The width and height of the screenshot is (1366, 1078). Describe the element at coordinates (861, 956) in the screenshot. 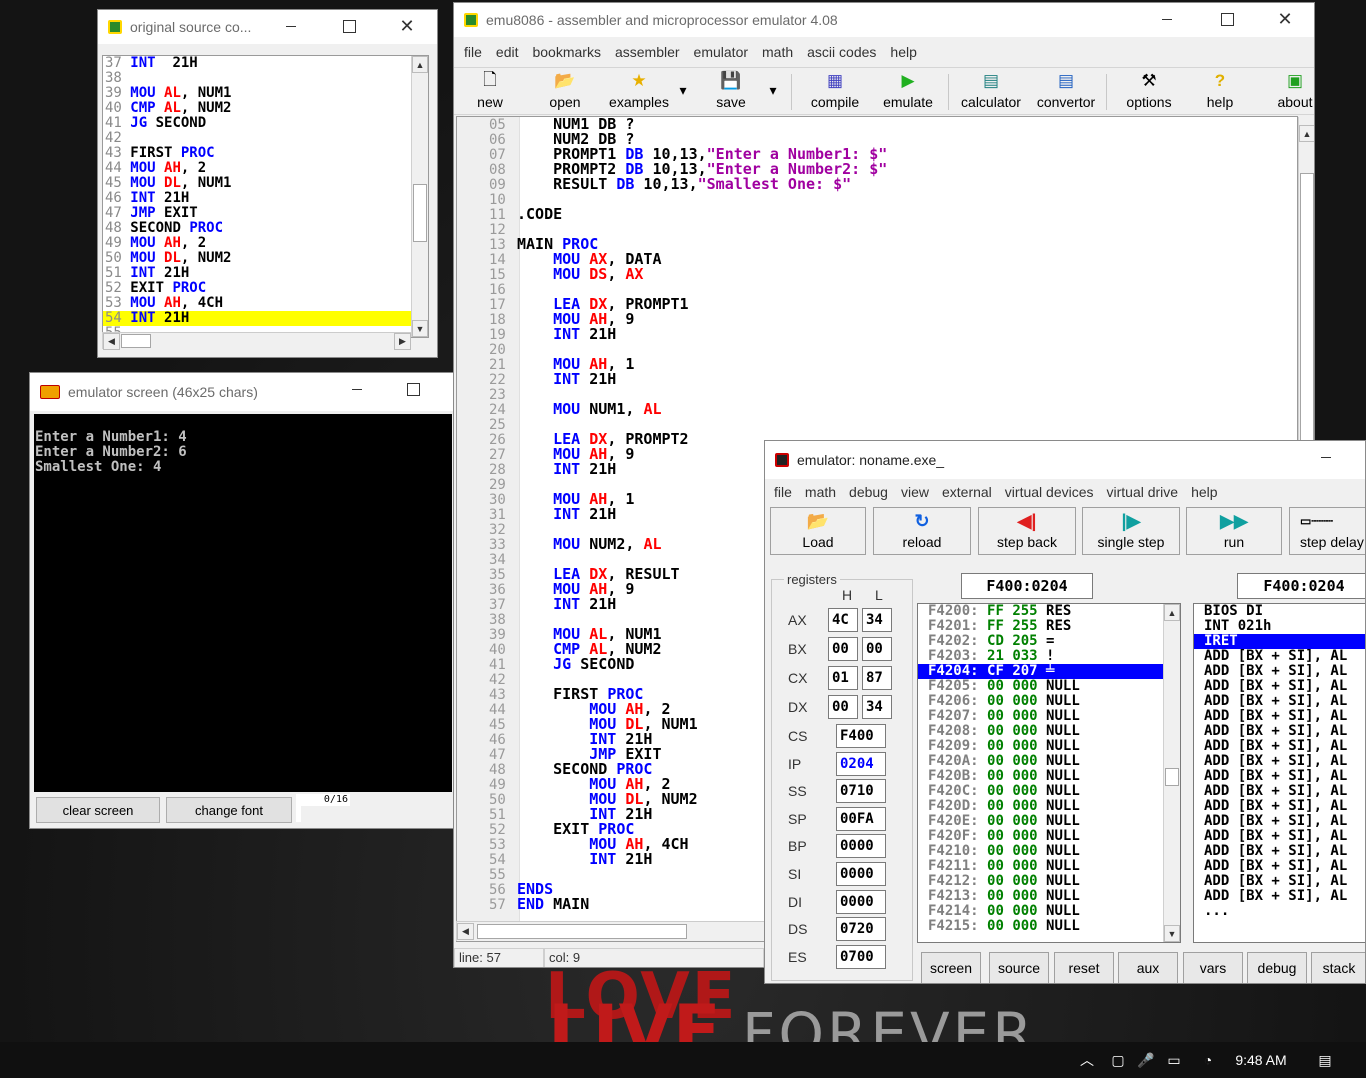

I see `register-value: 0700` at that location.